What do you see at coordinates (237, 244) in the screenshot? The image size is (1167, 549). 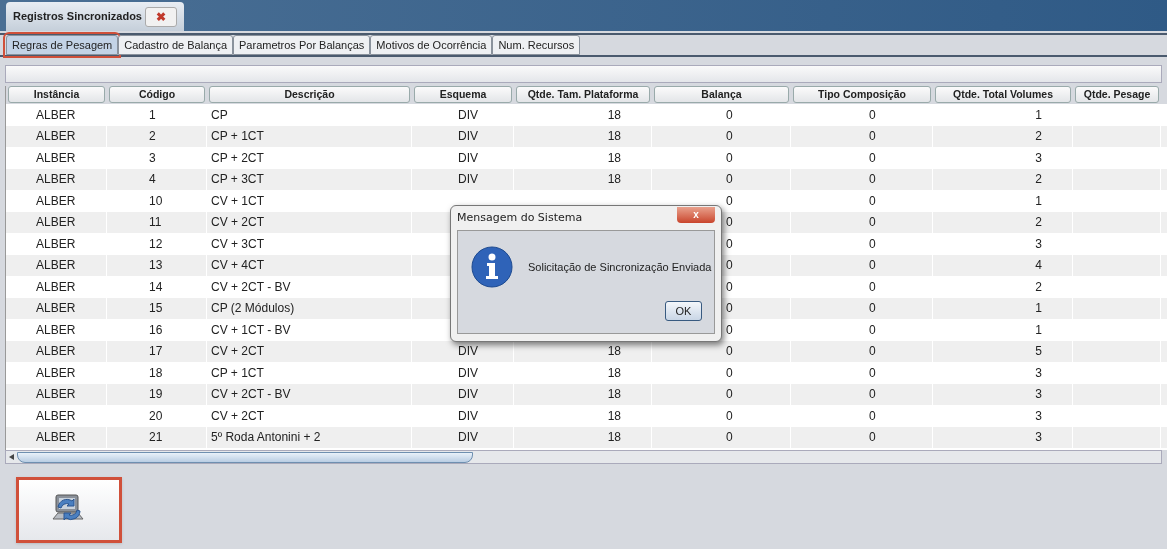 I see `table-cell-text: CV + 3CT` at bounding box center [237, 244].